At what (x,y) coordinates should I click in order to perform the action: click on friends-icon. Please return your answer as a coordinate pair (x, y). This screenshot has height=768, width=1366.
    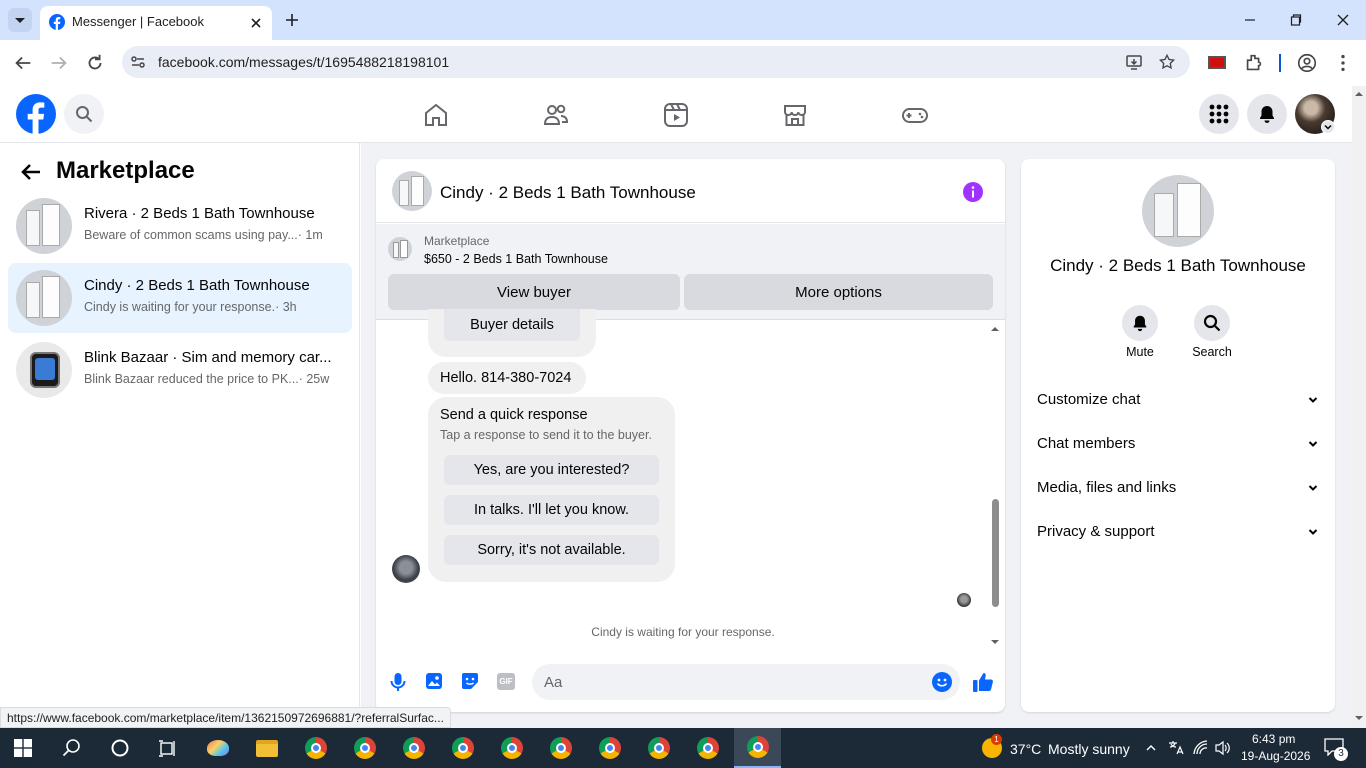
    Looking at the image, I should click on (556, 115).